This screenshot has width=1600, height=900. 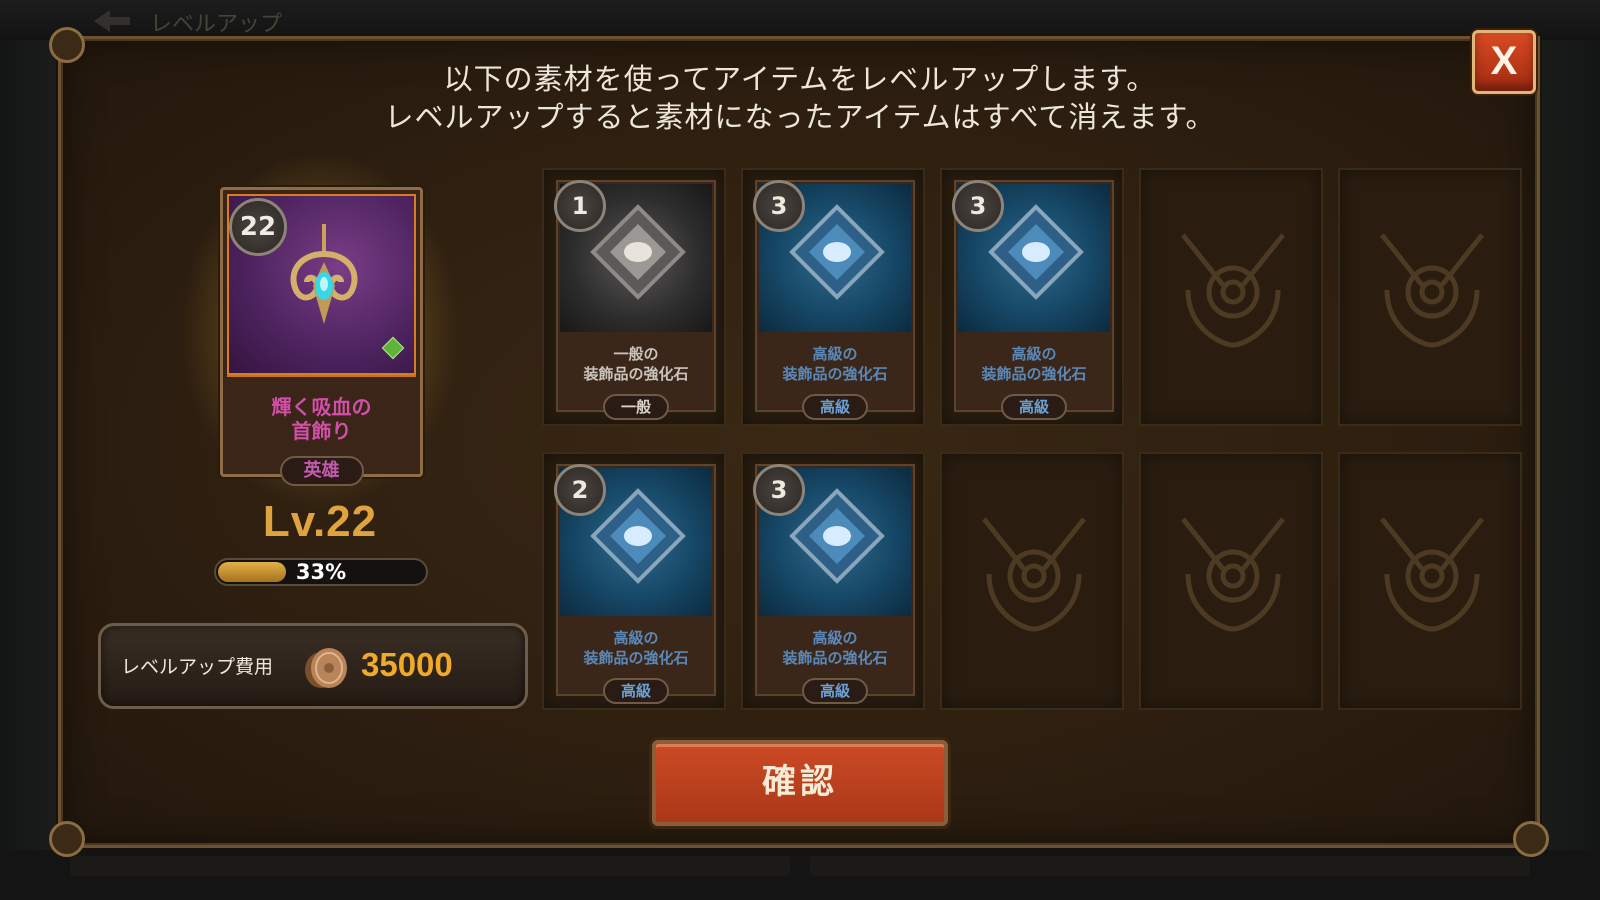 I want to click on material-name: 一般の 装飾品の強化石, so click(x=636, y=364).